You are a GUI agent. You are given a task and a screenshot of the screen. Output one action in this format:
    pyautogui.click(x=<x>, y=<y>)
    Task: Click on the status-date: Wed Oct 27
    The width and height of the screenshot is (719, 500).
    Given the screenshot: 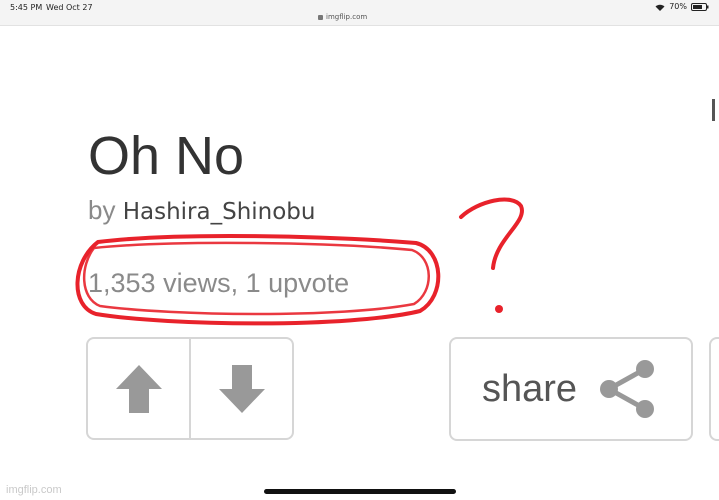 What is the action you would take?
    pyautogui.click(x=69, y=7)
    